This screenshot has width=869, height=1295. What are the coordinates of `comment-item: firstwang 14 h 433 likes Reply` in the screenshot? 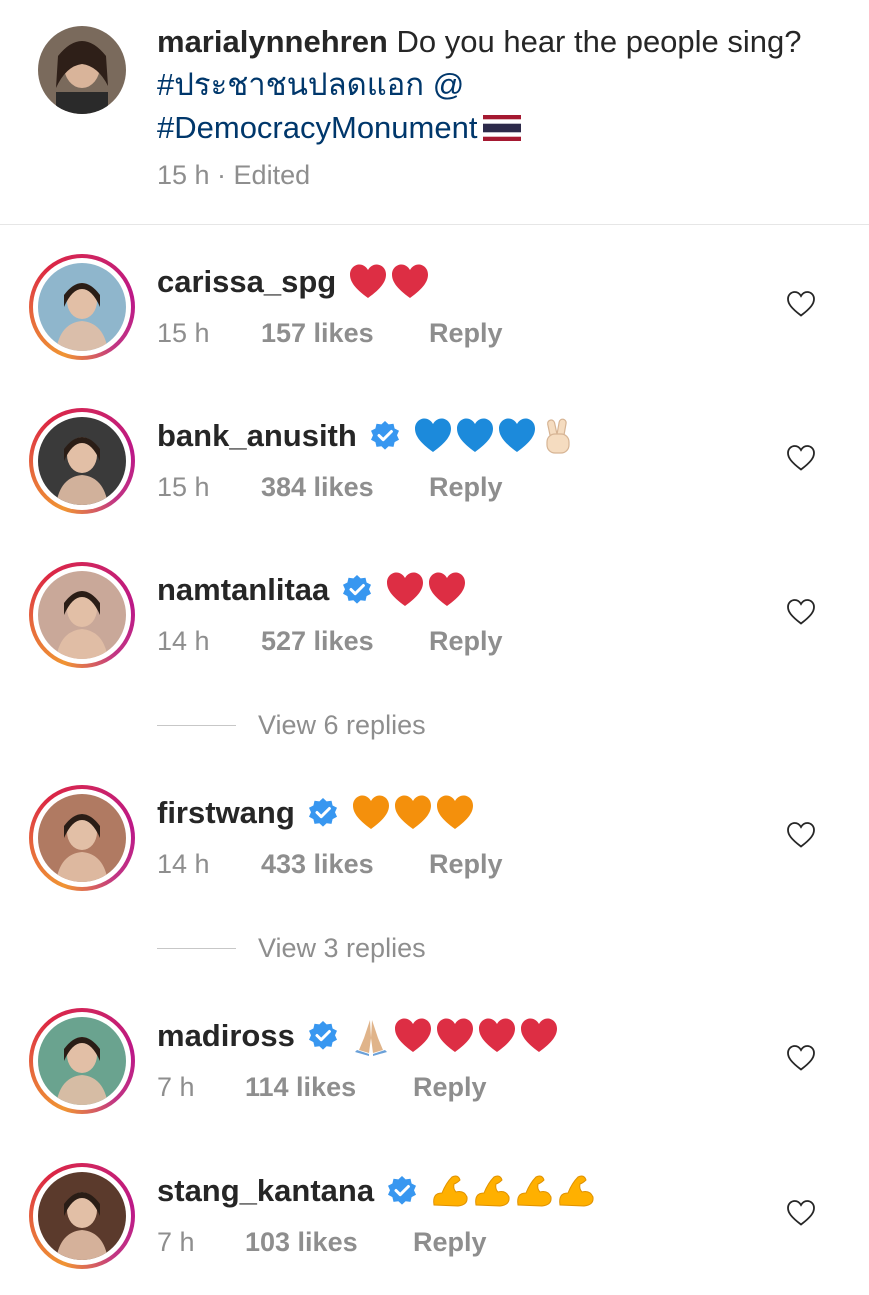 It's located at (434, 845).